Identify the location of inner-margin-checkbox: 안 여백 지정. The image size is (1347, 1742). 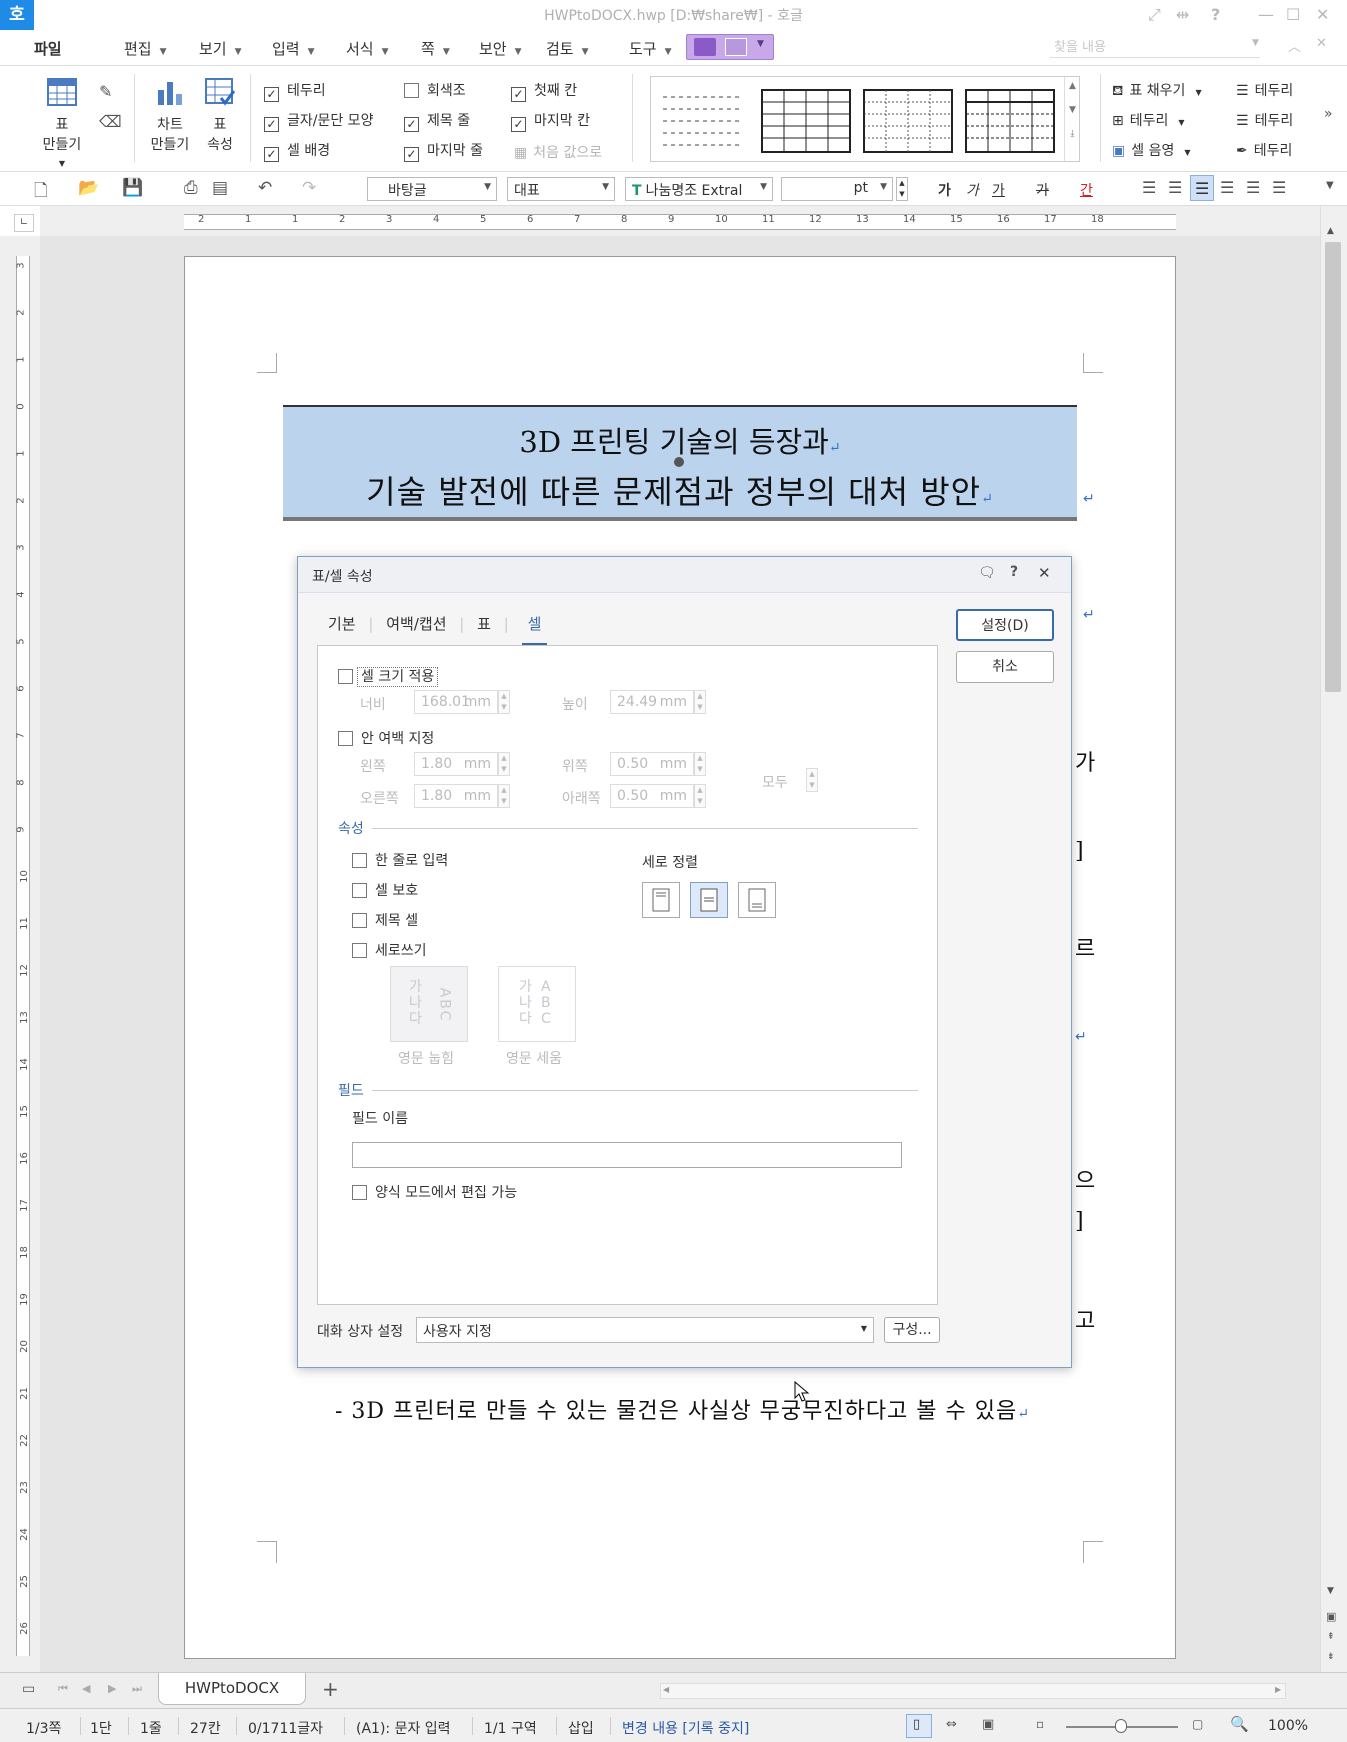
(386, 738).